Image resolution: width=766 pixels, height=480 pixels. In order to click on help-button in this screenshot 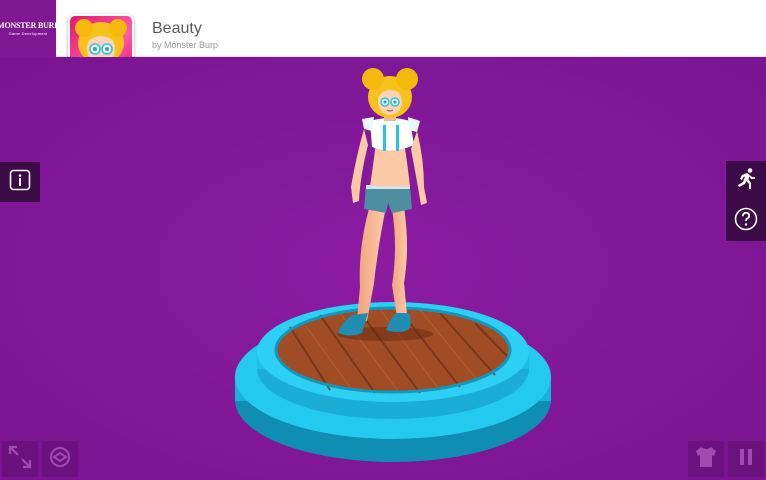, I will do `click(746, 221)`.